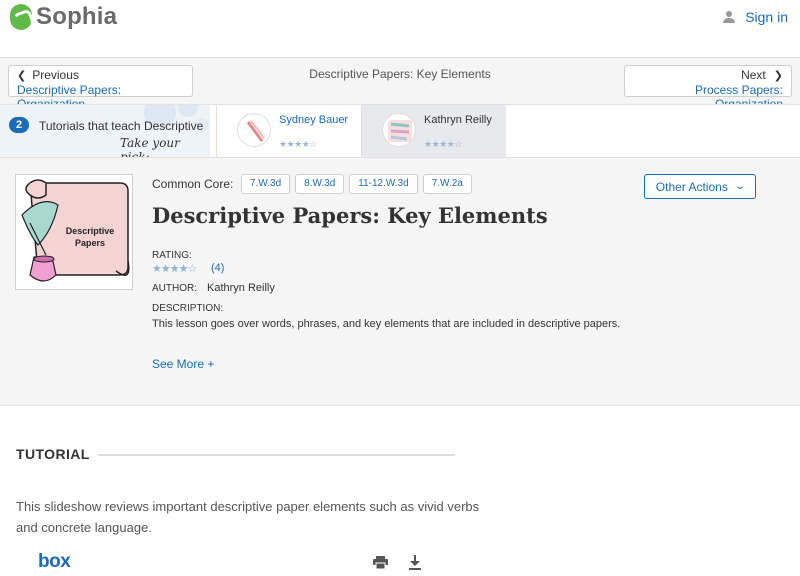  I want to click on other-actions-label: Other Actions, so click(691, 186).